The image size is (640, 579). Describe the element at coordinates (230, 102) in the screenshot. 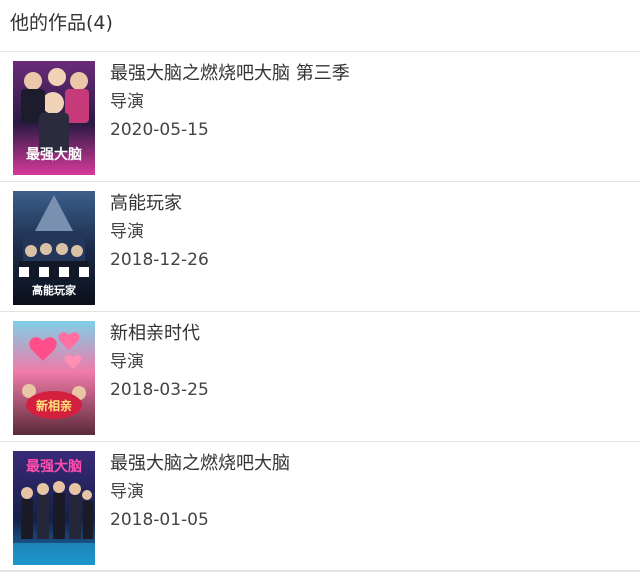

I see `work-info: 最强大脑之燃烧吧大脑 第三季 导演 2020-05-15` at that location.